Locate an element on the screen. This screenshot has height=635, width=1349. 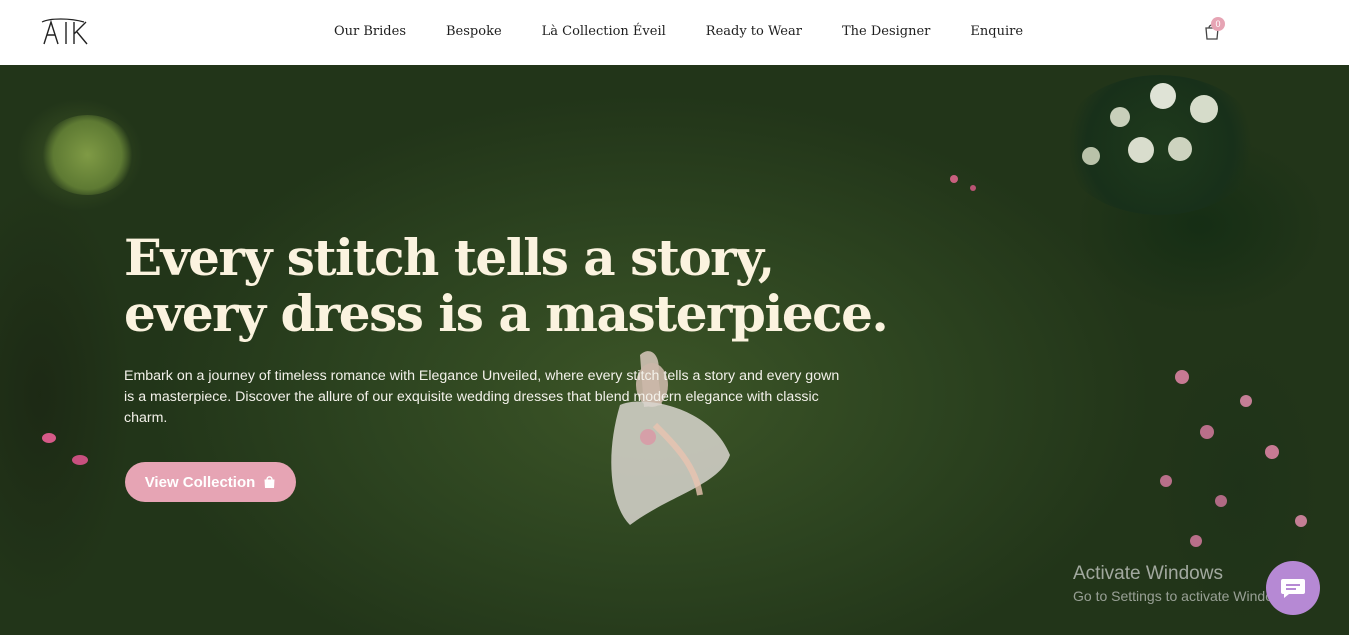
view-collection-label: View Collection is located at coordinates (200, 482).